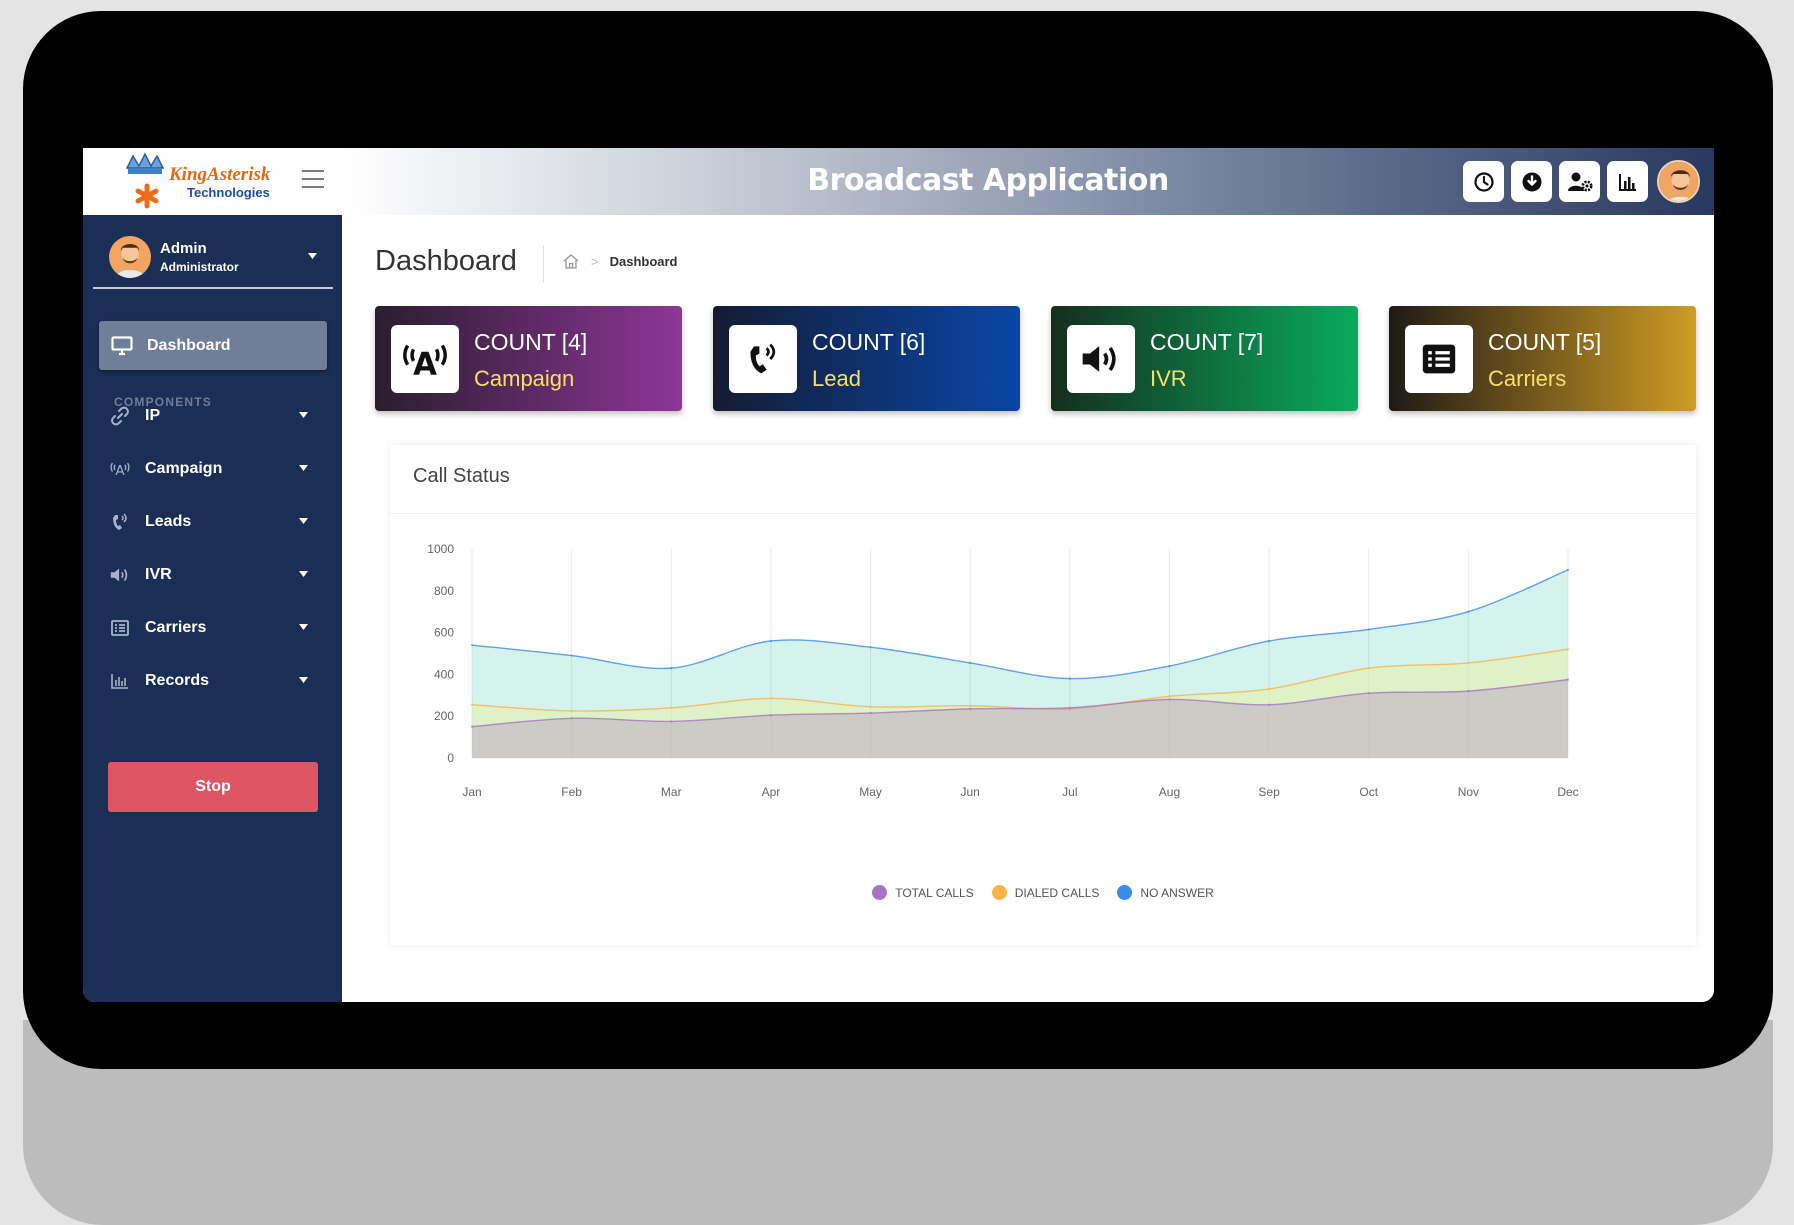 Image resolution: width=1794 pixels, height=1225 pixels. Describe the element at coordinates (923, 892) in the screenshot. I see `legend-item-total-calls: TOTAL CALLS` at that location.